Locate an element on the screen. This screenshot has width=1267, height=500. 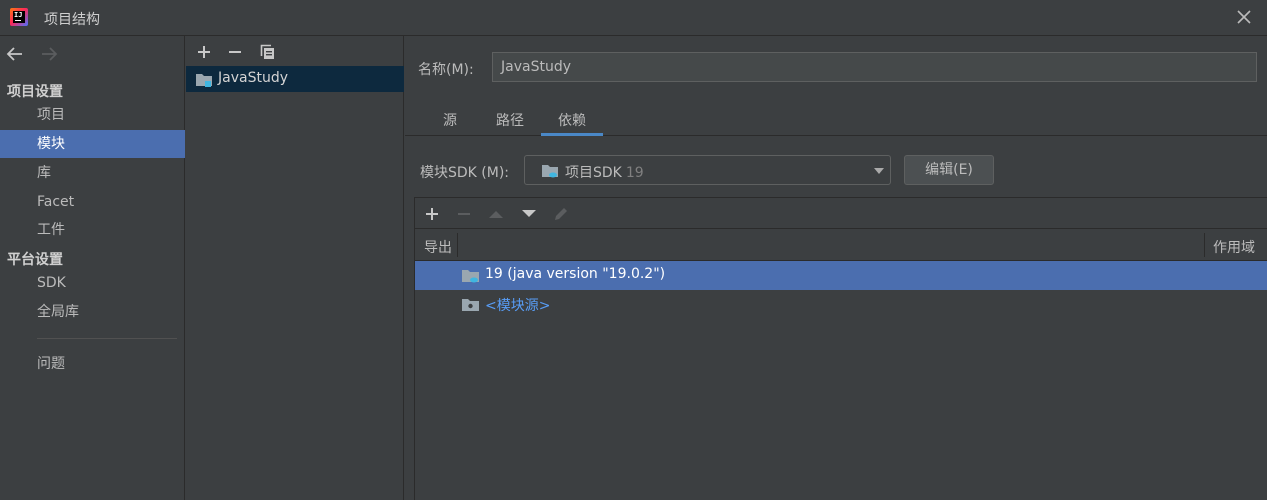
module-name-input: JavaStudy is located at coordinates (874, 67).